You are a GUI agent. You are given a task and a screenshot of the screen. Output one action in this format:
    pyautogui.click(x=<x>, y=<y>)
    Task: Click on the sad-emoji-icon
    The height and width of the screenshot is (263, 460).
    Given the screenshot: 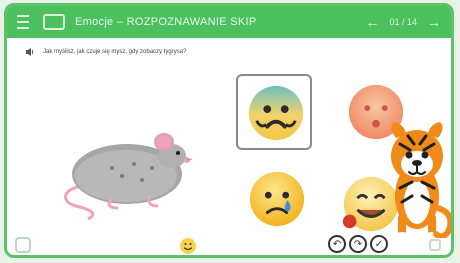 What is the action you would take?
    pyautogui.click(x=277, y=199)
    